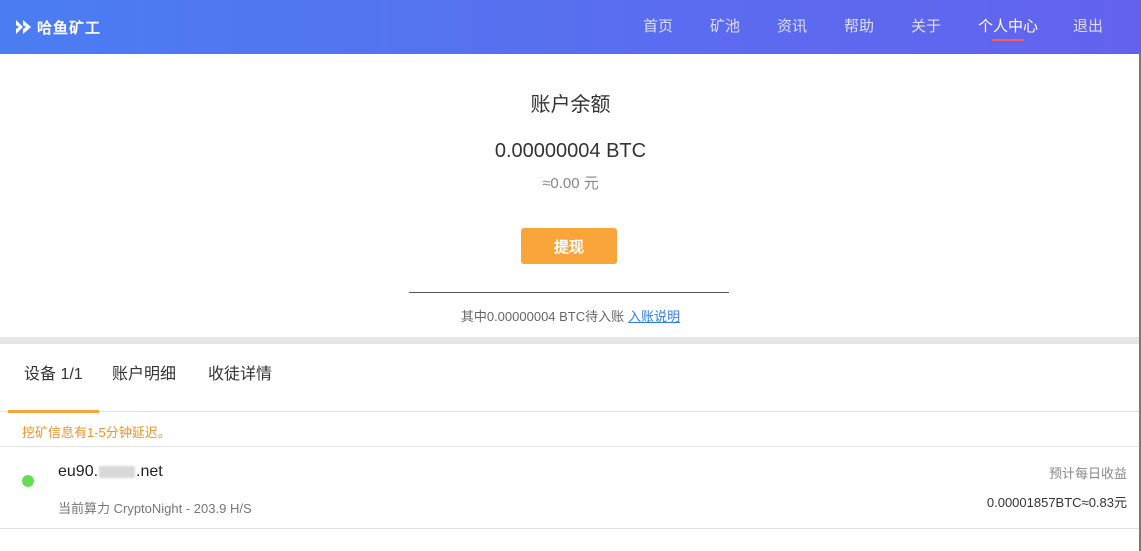 This screenshot has height=551, width=1141. Describe the element at coordinates (144, 378) in the screenshot. I see `tab-account-details: 账户明细` at that location.